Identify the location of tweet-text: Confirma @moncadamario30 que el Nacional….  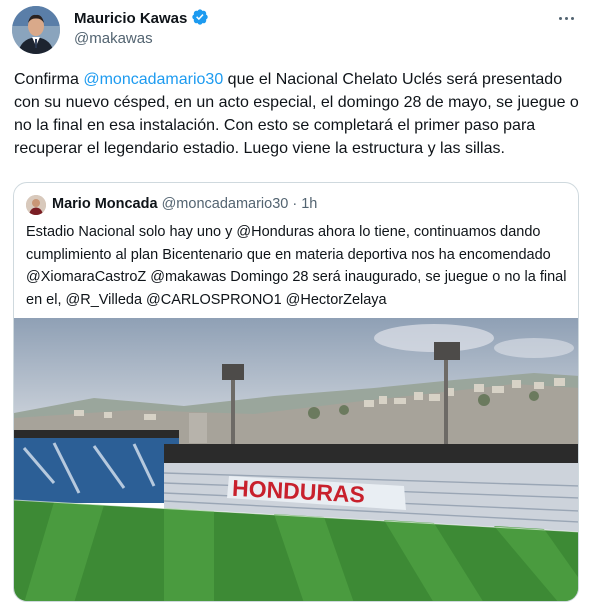
(297, 114).